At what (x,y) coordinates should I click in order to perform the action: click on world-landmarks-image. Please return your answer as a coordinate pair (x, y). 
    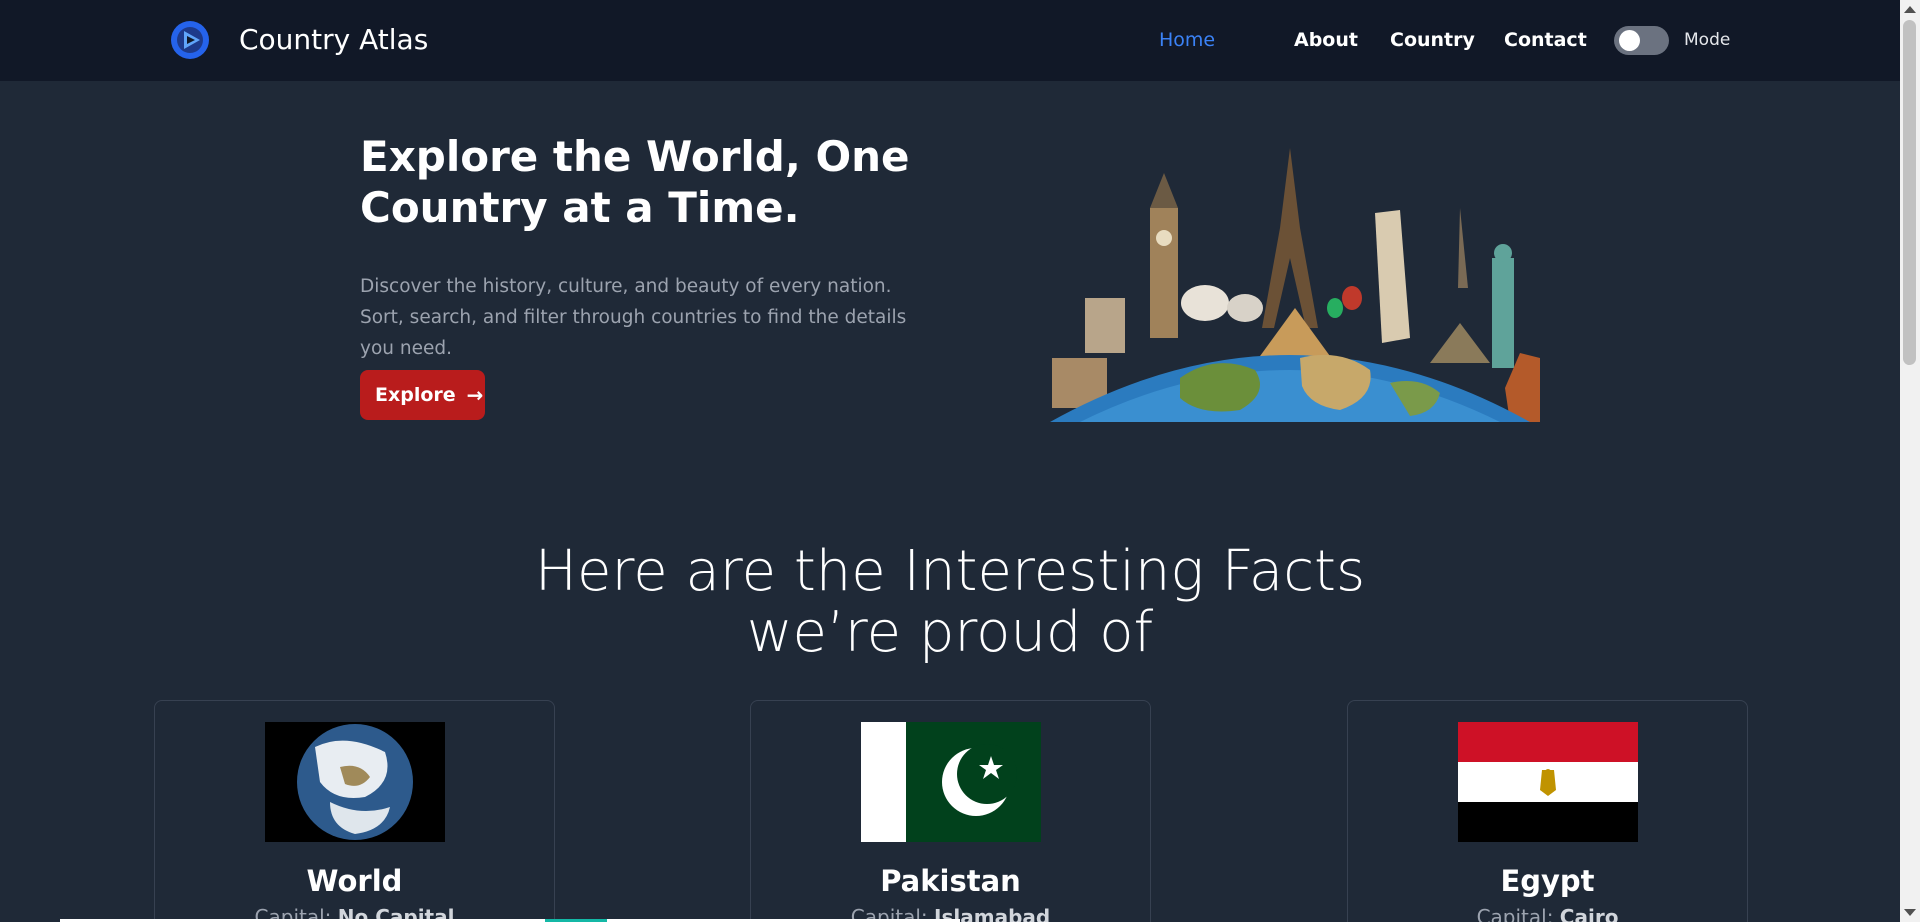
    Looking at the image, I should click on (1295, 285).